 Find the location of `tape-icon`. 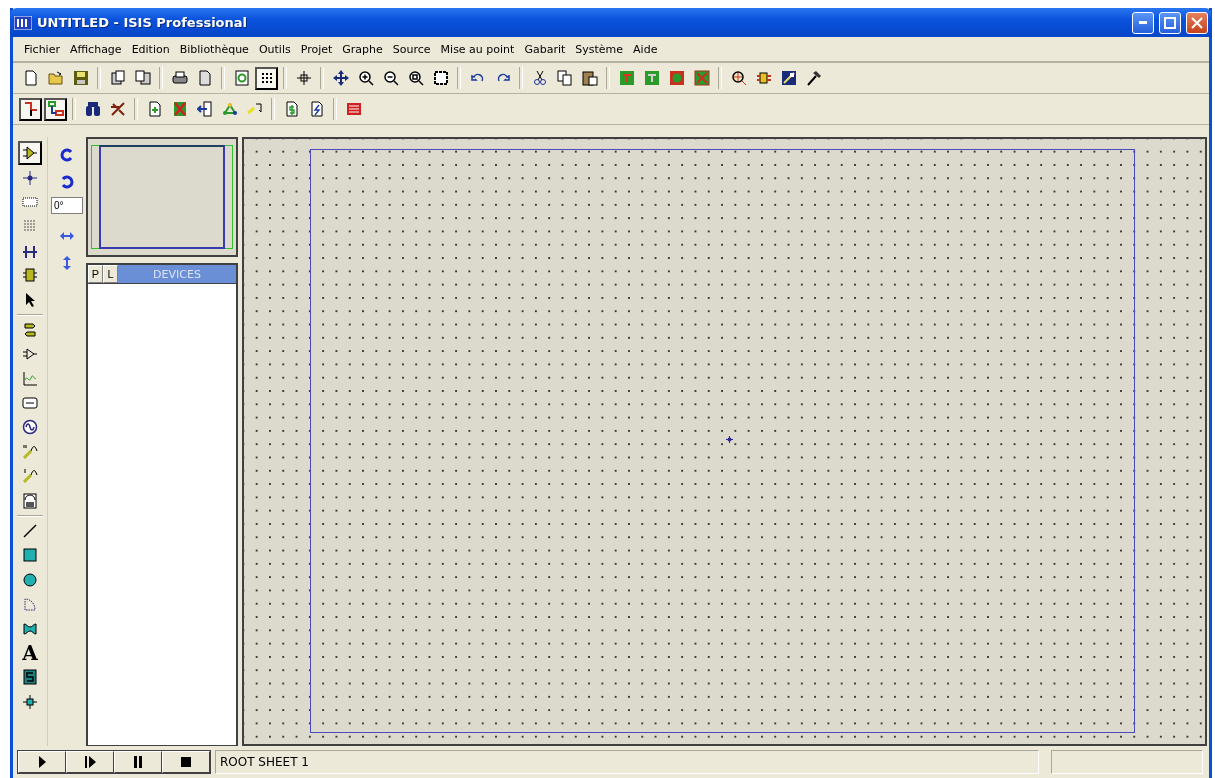

tape-icon is located at coordinates (30, 403).